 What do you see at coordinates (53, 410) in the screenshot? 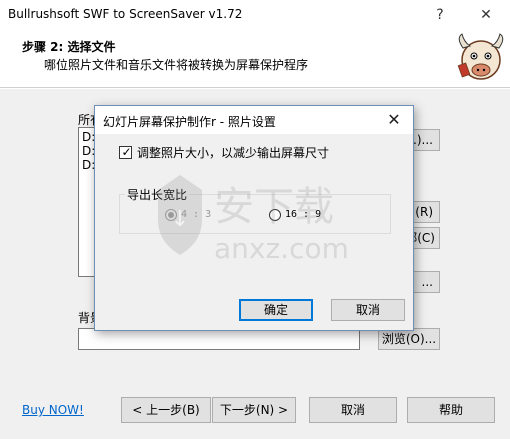
I see `buy-now-link: Buy NOW!` at bounding box center [53, 410].